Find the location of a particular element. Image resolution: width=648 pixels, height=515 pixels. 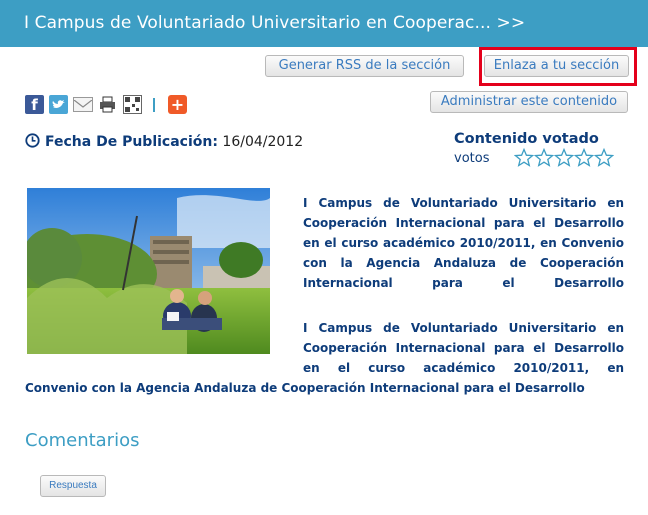

reply-button: Respuesta is located at coordinates (73, 486).